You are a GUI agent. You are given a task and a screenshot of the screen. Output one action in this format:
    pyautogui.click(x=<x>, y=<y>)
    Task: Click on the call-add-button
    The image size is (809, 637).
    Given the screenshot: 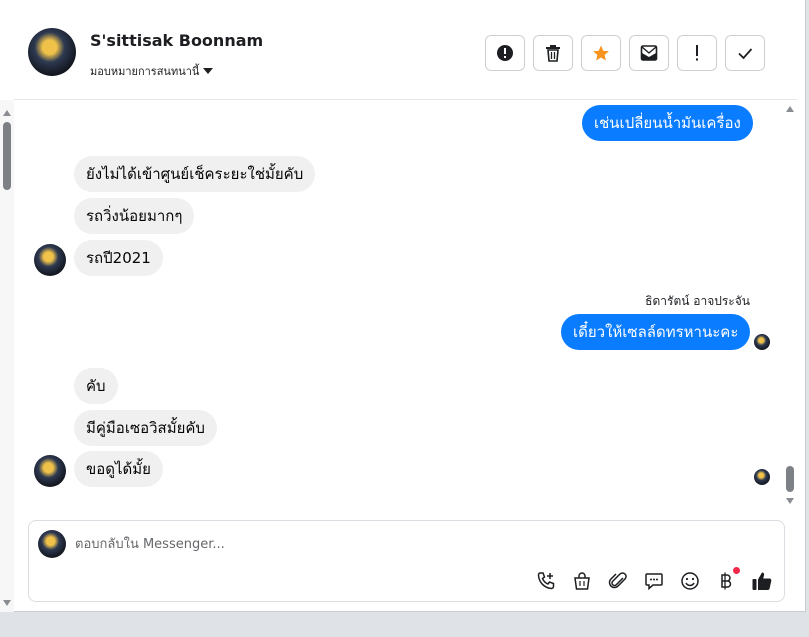 What is the action you would take?
    pyautogui.click(x=546, y=581)
    